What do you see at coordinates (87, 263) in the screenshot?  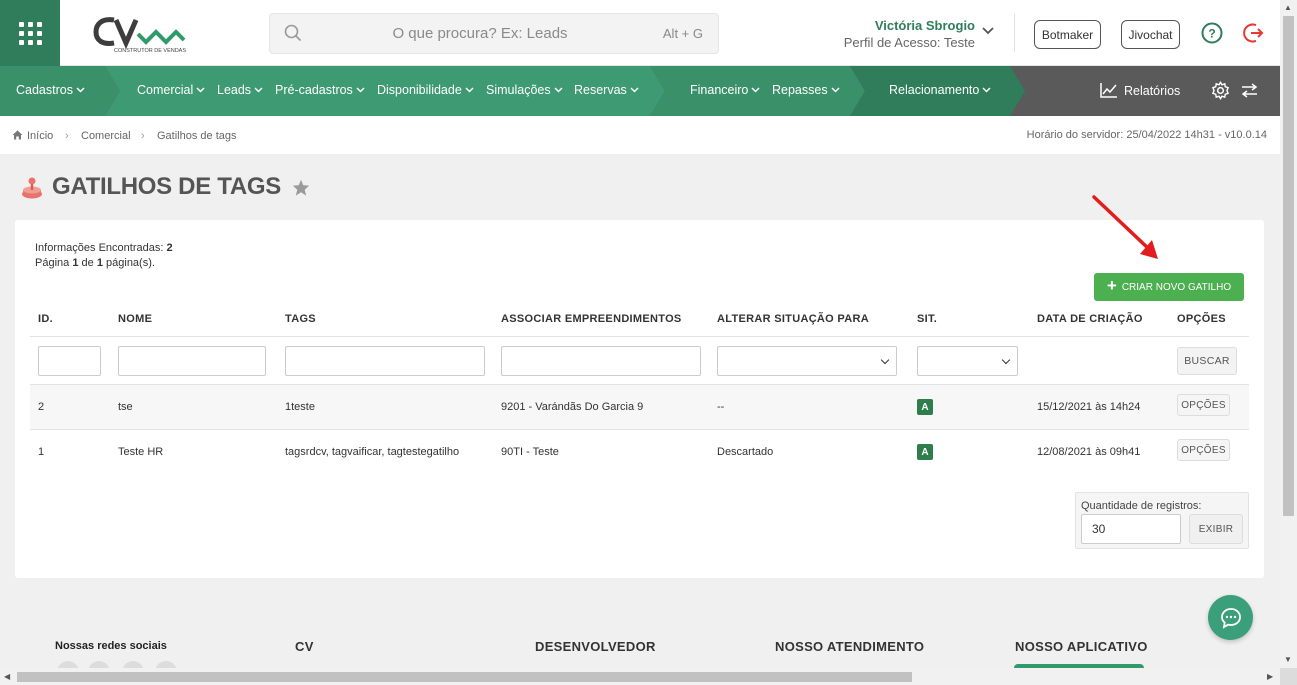 I see `page-of-label: de` at bounding box center [87, 263].